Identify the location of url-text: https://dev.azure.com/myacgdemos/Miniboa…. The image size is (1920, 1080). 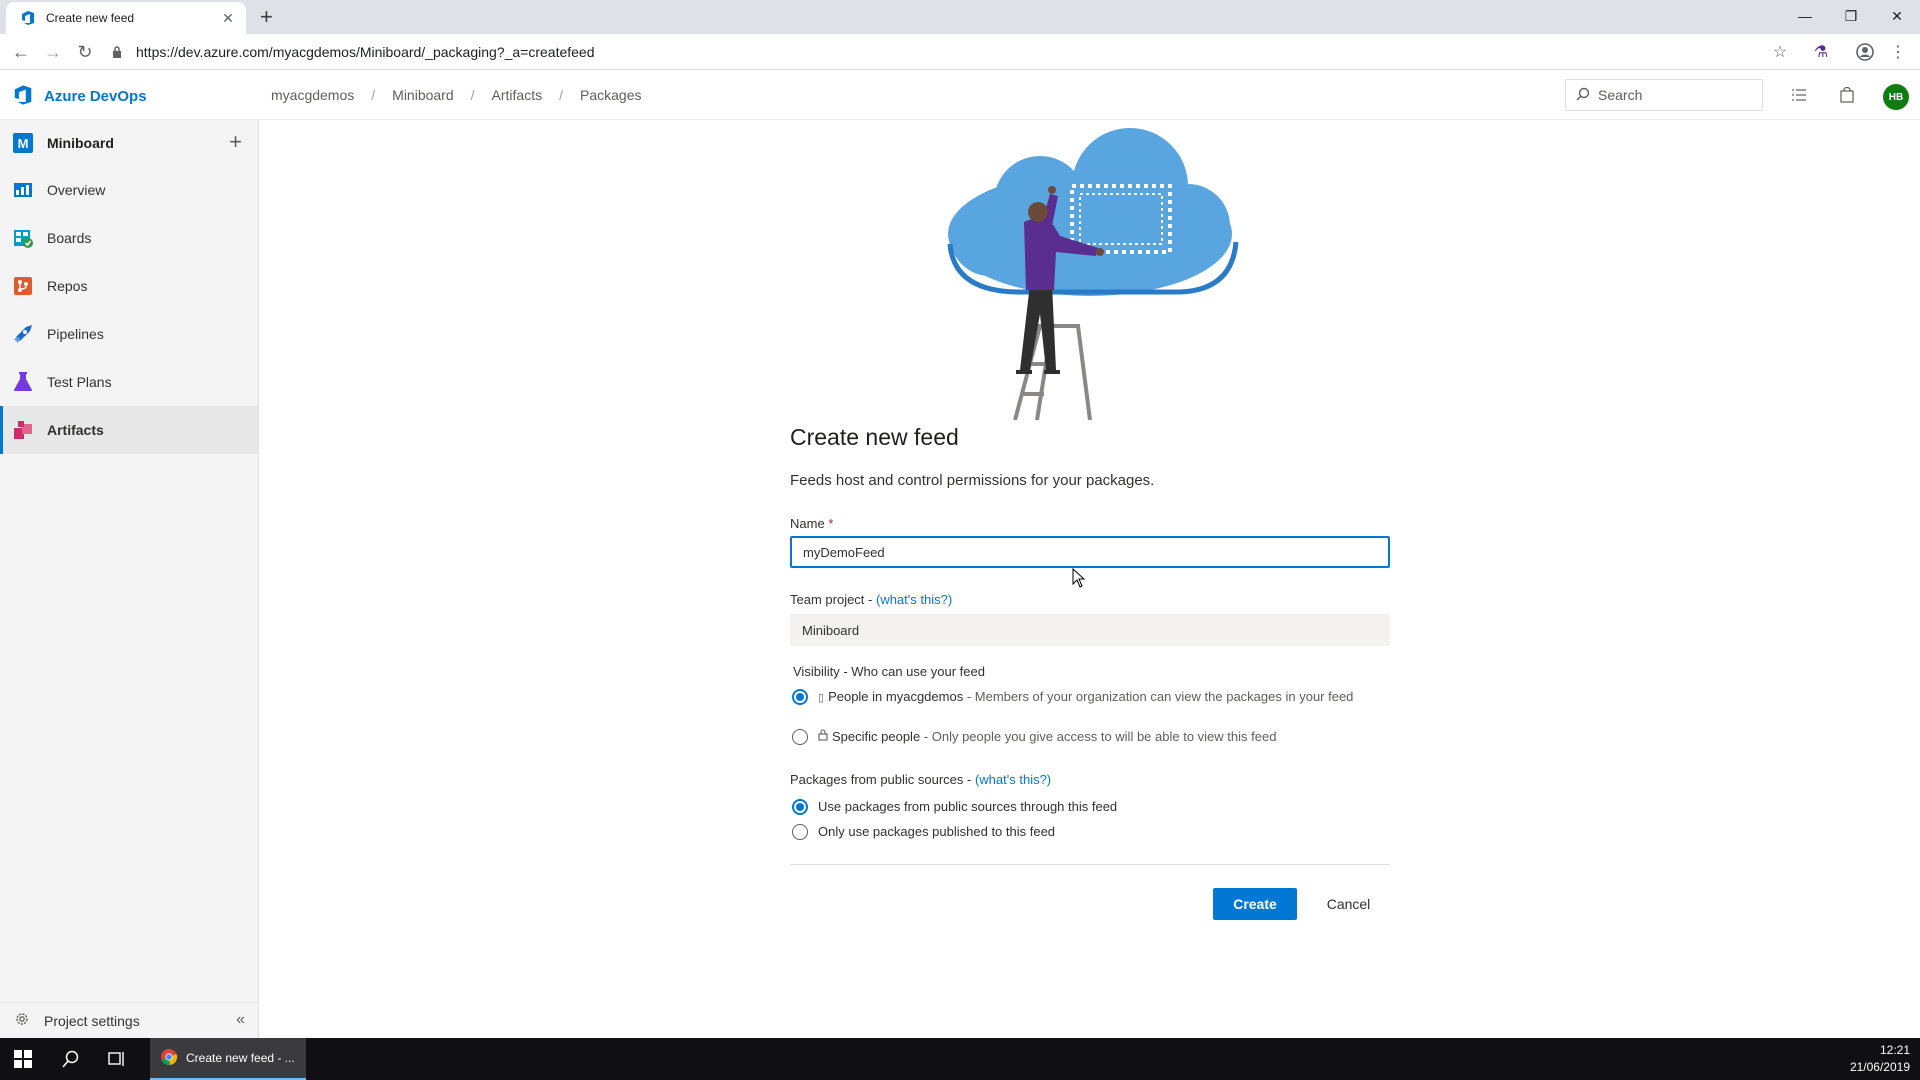
(365, 52).